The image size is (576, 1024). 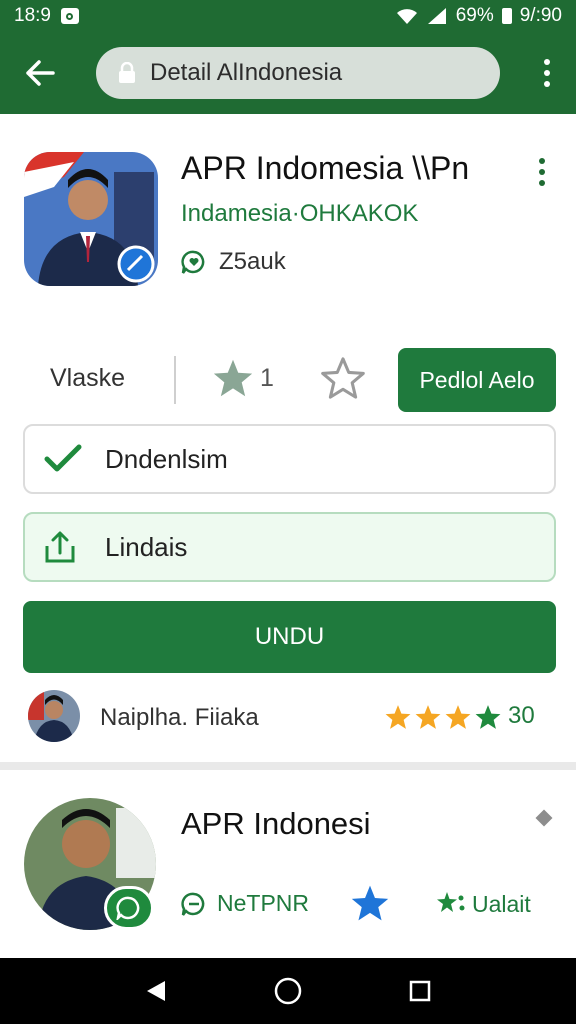 I want to click on option-label: Lindais, so click(x=146, y=546).